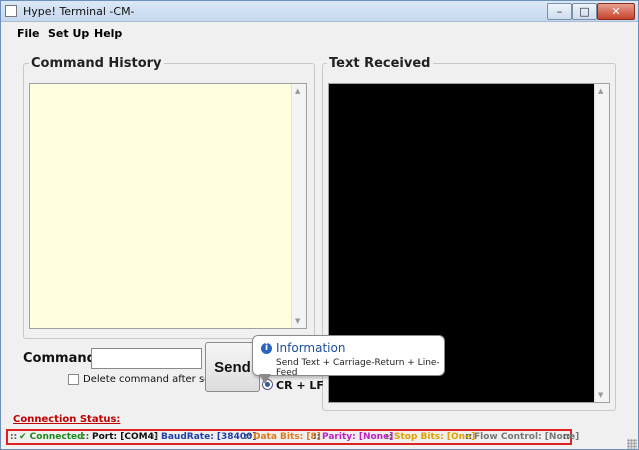 The height and width of the screenshot is (450, 639). Describe the element at coordinates (265, 379) in the screenshot. I see `tooltip-tail` at that location.